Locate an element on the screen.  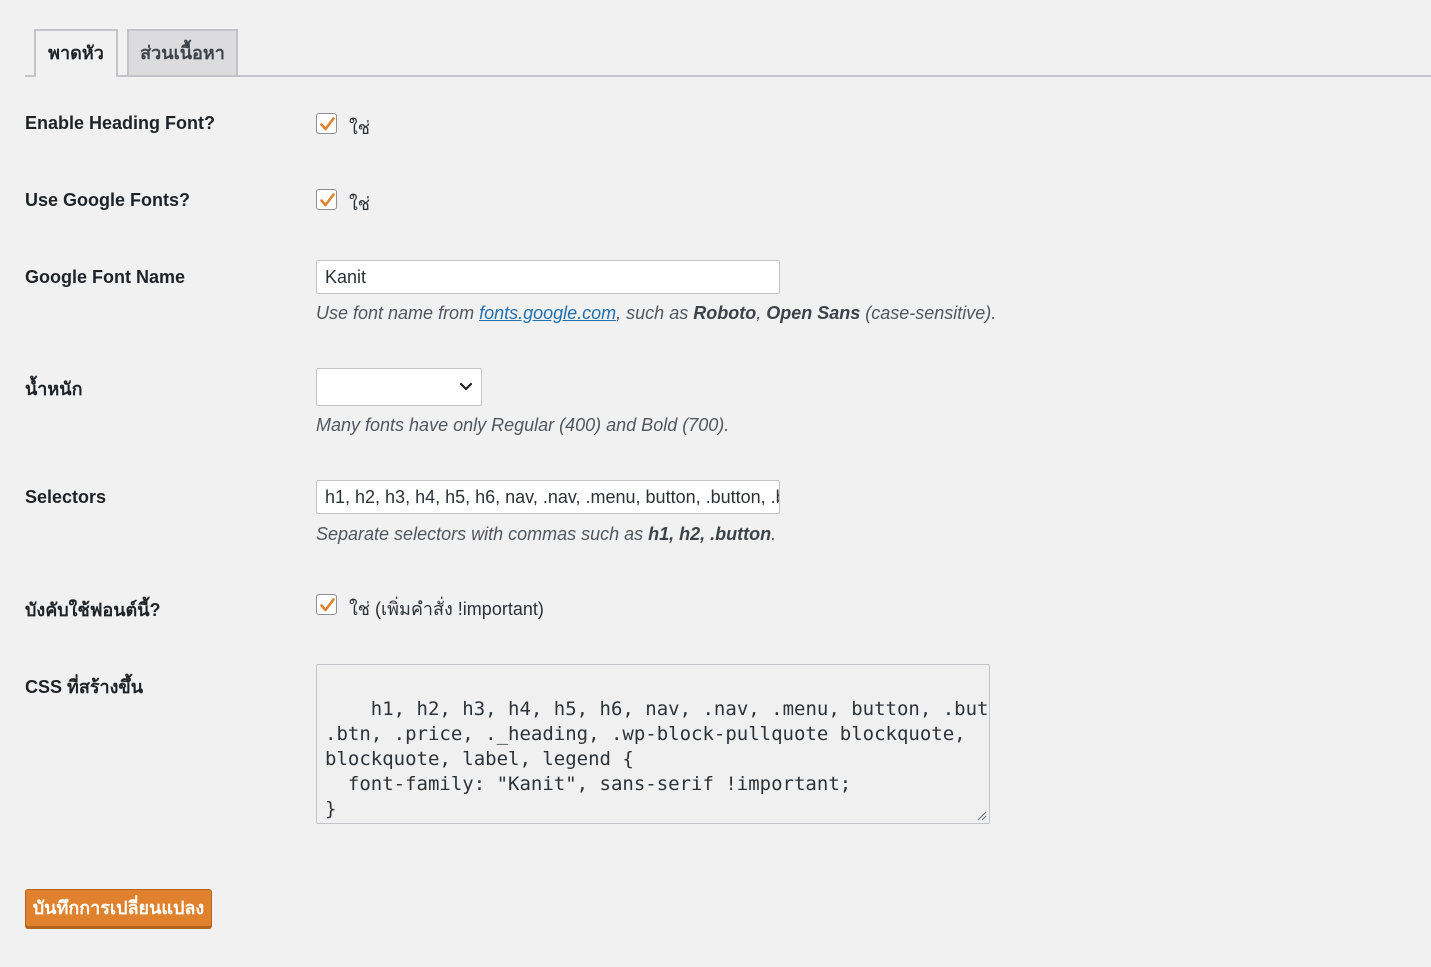
selectors-label: Selectors is located at coordinates (66, 497).